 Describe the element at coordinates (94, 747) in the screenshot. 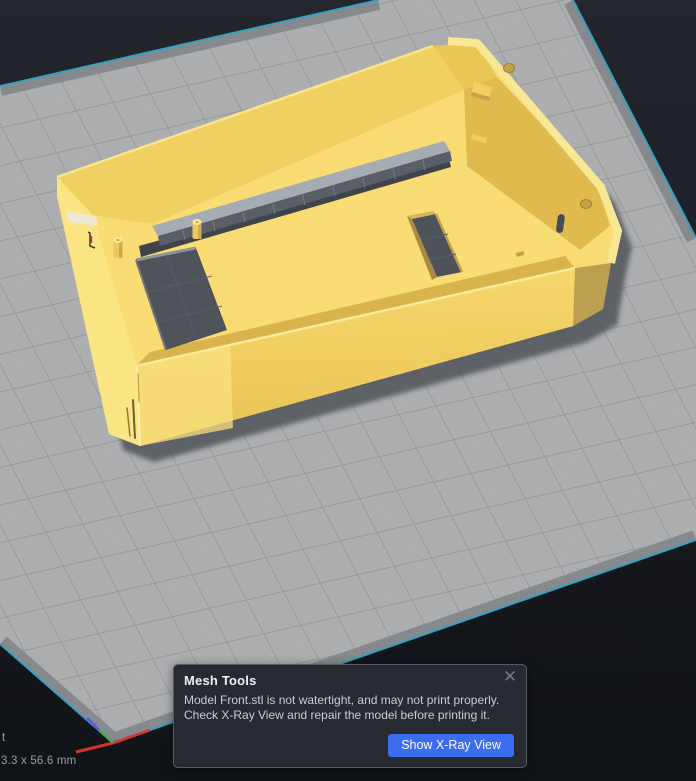

I see `x-axis-line` at that location.